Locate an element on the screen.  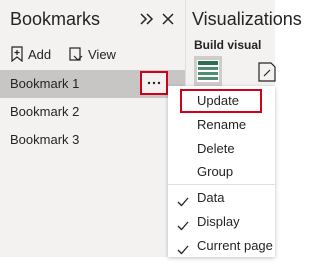
menu-item-group: Group is located at coordinates (221, 172).